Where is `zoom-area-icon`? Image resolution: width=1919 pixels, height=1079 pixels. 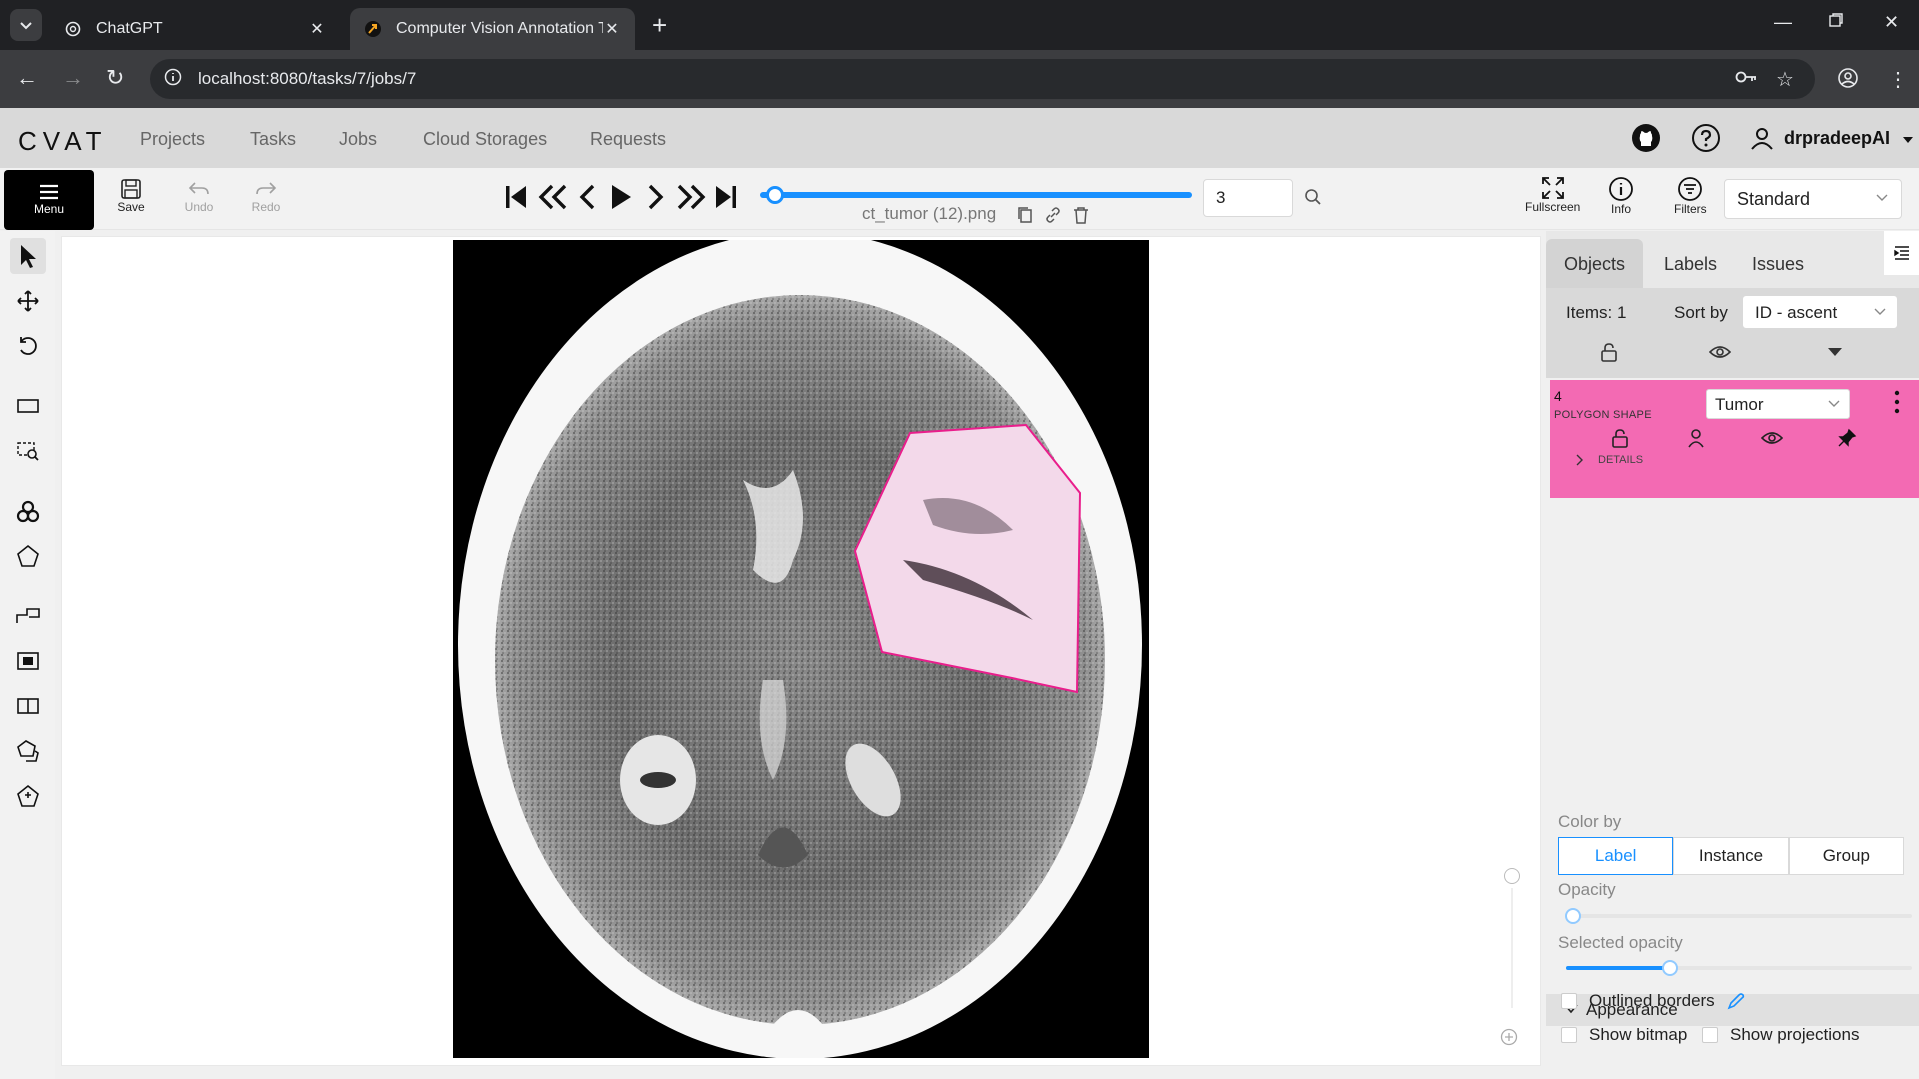 zoom-area-icon is located at coordinates (28, 451).